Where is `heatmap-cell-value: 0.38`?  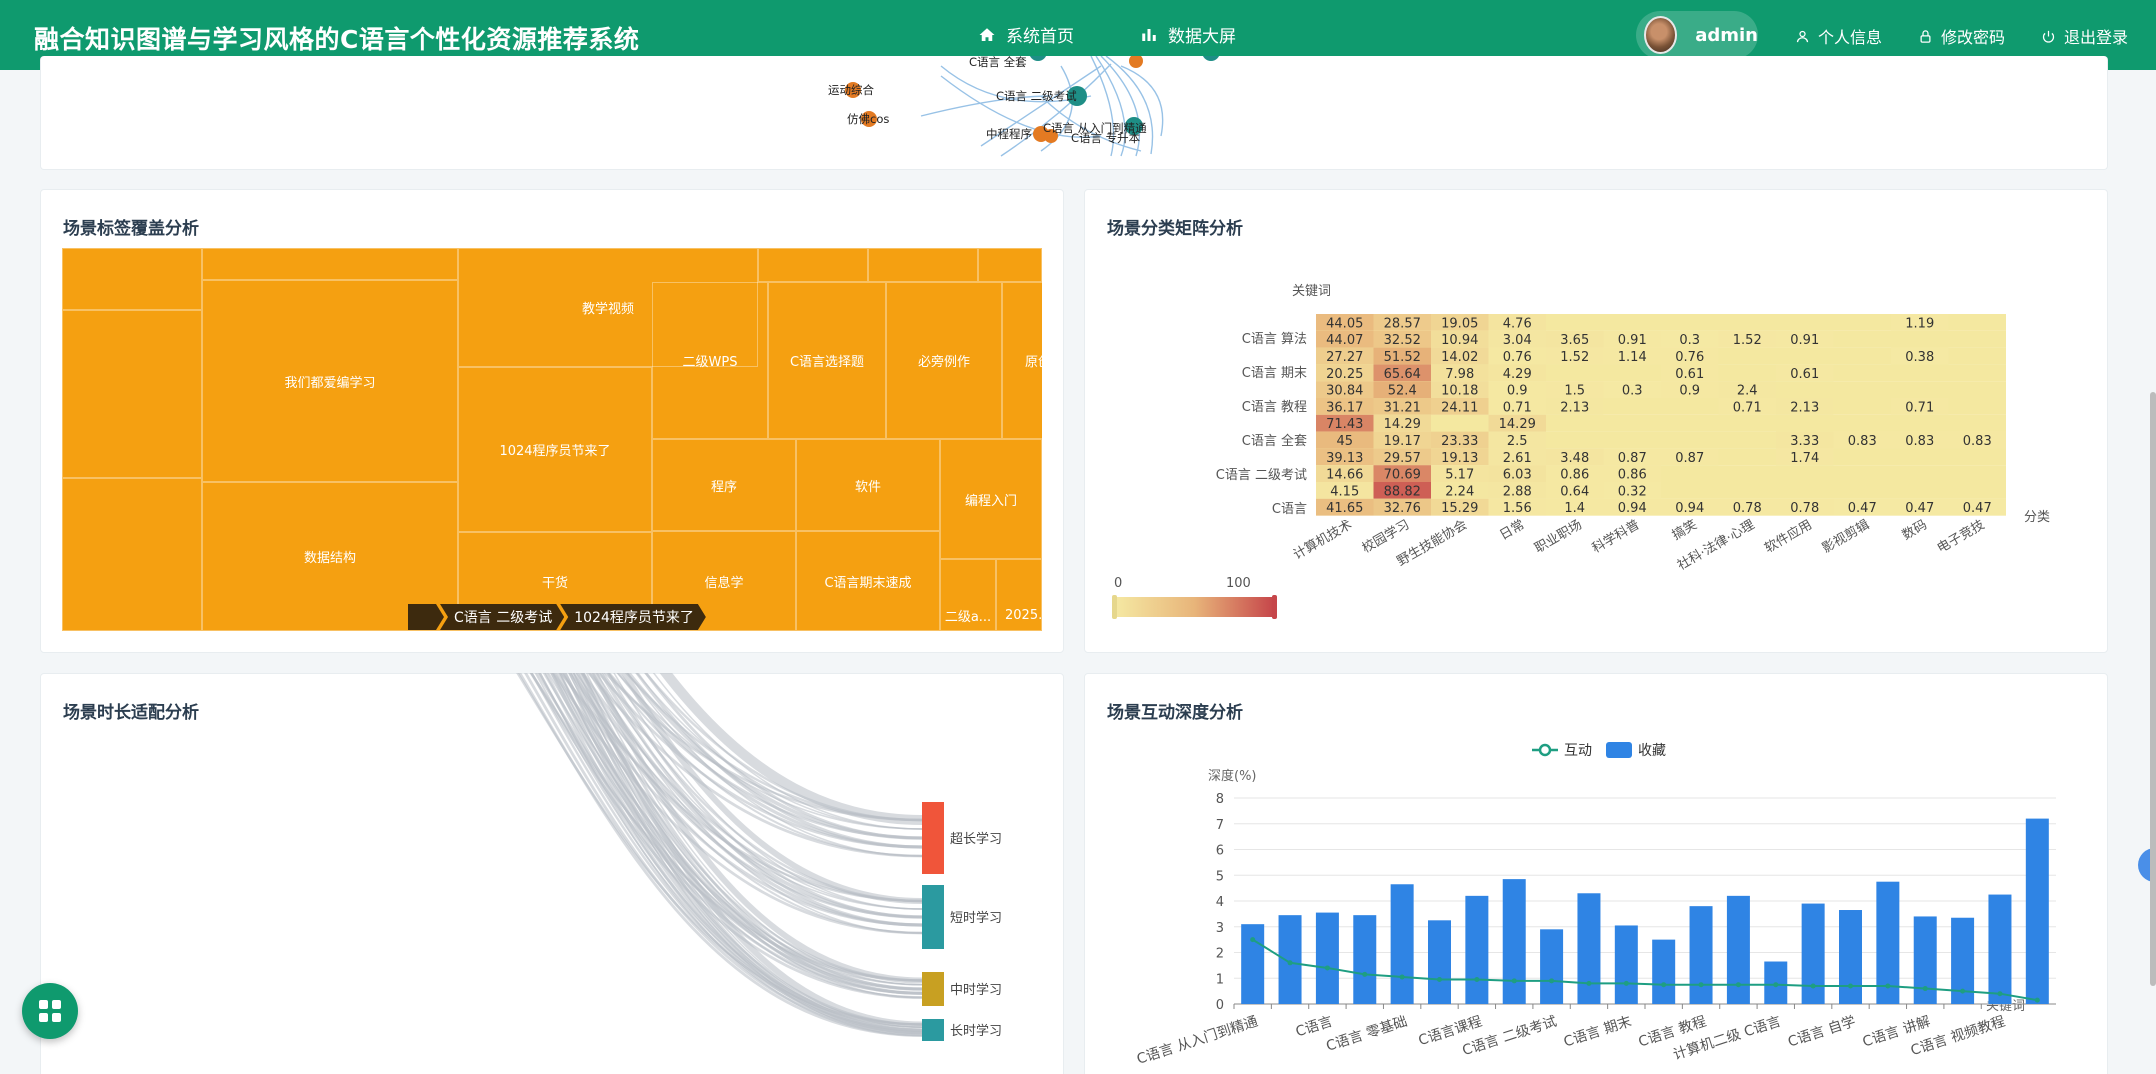 heatmap-cell-value: 0.38 is located at coordinates (1919, 357).